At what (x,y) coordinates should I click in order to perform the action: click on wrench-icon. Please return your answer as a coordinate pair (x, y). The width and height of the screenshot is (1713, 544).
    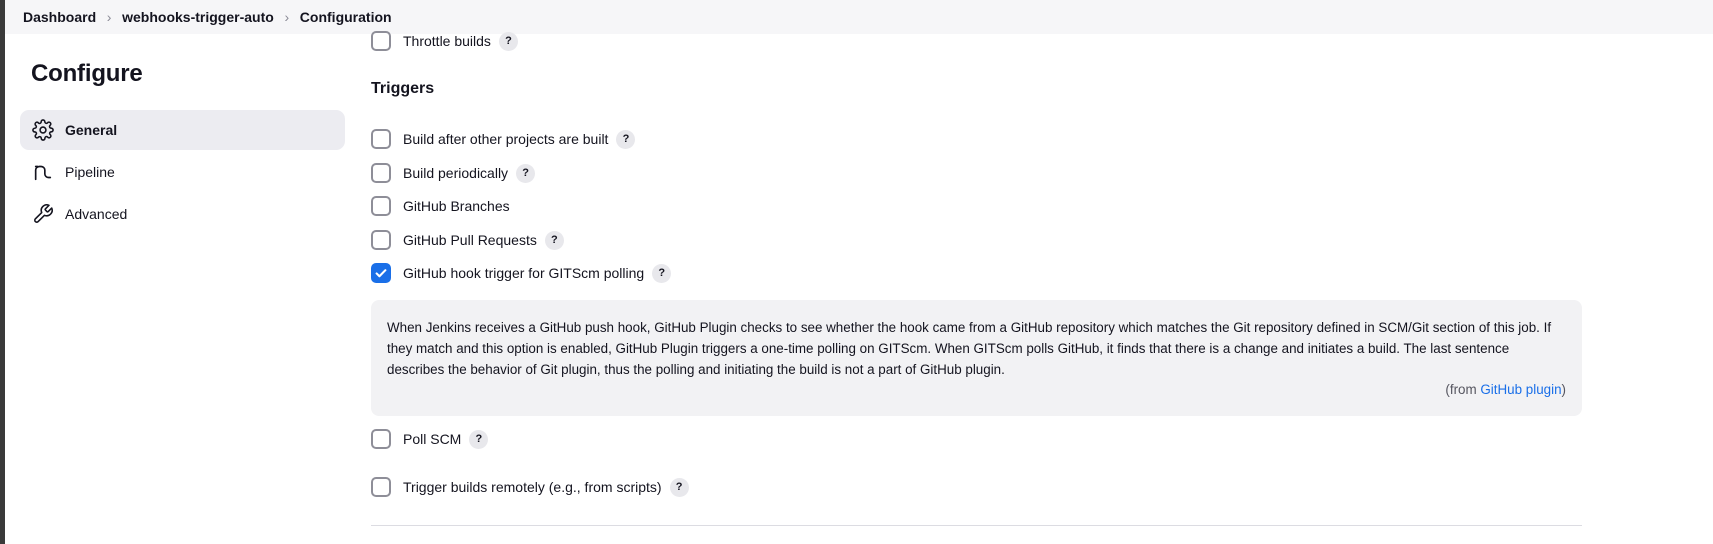
    Looking at the image, I should click on (43, 214).